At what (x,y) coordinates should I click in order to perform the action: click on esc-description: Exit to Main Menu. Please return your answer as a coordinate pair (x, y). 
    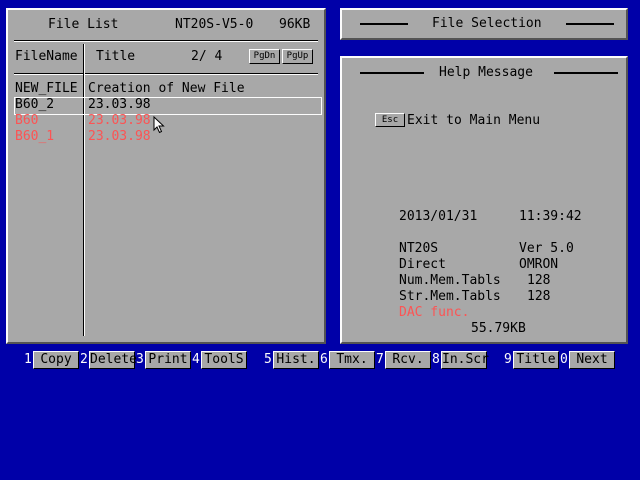
    Looking at the image, I should click on (474, 120).